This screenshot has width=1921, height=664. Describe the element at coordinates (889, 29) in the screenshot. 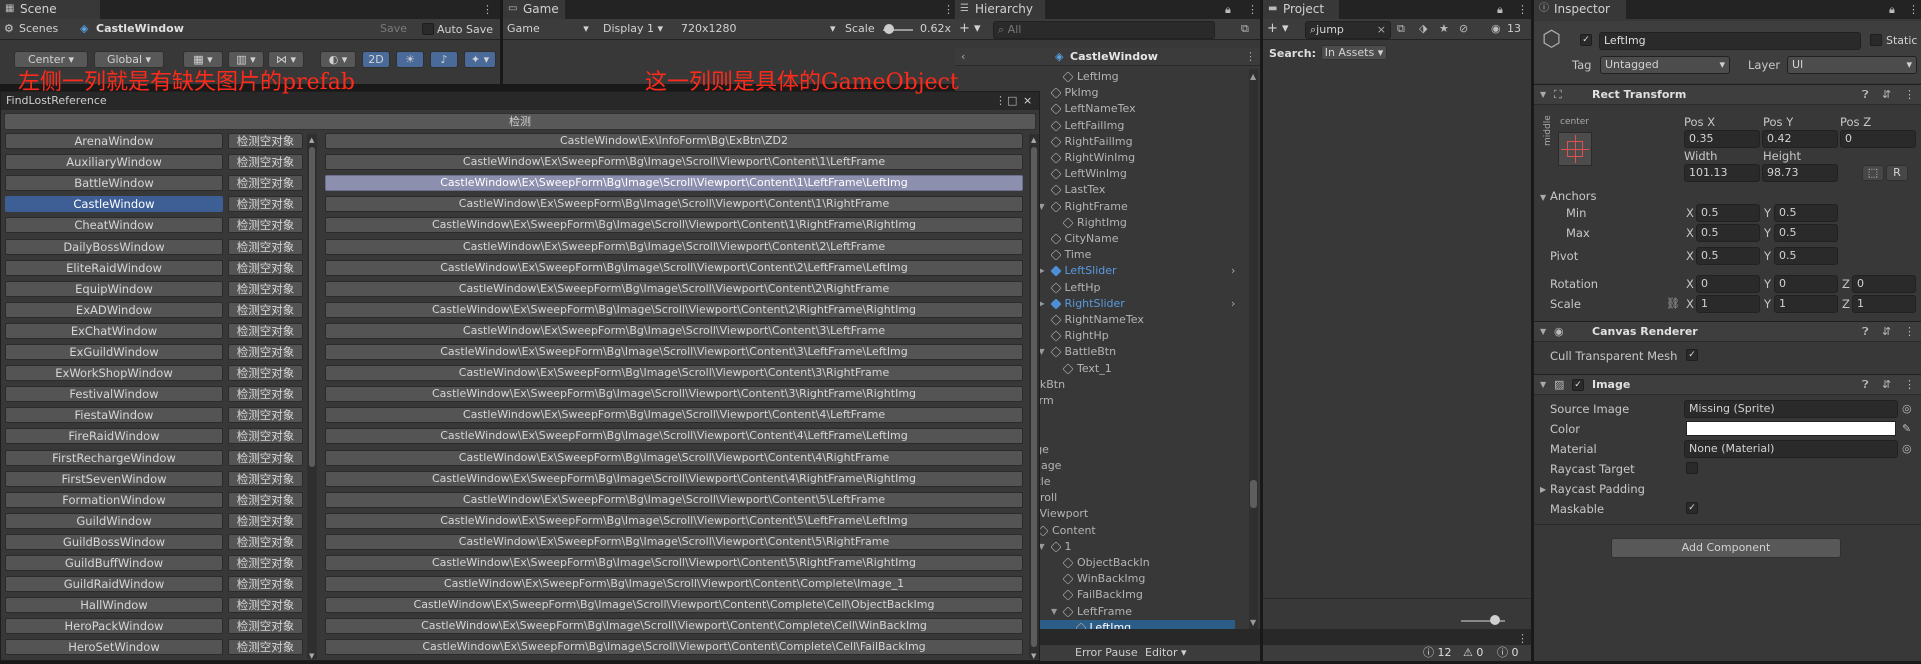

I see `scale-slider-thumb` at that location.